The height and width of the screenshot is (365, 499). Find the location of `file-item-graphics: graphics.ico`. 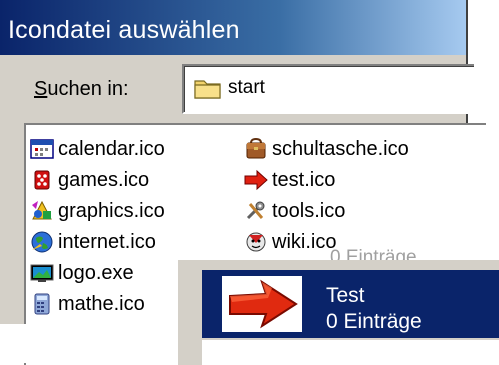

file-item-graphics: graphics.ico is located at coordinates (97, 211).